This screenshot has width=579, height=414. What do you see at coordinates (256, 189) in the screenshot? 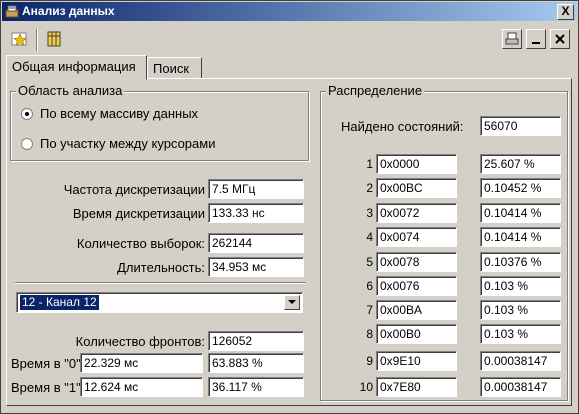
I see `sampling-rate-field: 7.5 МГц` at bounding box center [256, 189].